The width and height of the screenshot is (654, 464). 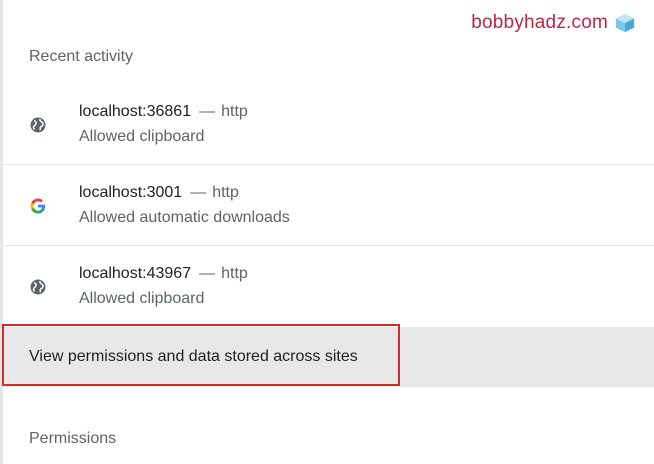 I want to click on activity-description: Allowed automatic downloads, so click(x=184, y=217).